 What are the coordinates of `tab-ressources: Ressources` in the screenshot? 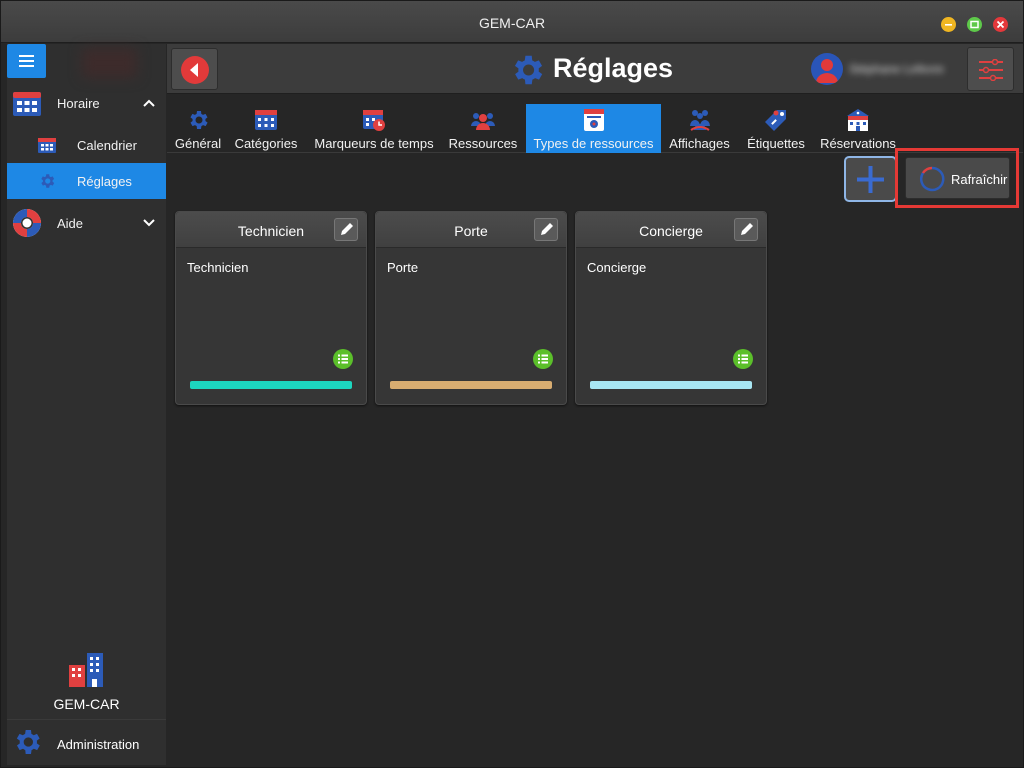 It's located at (483, 128).